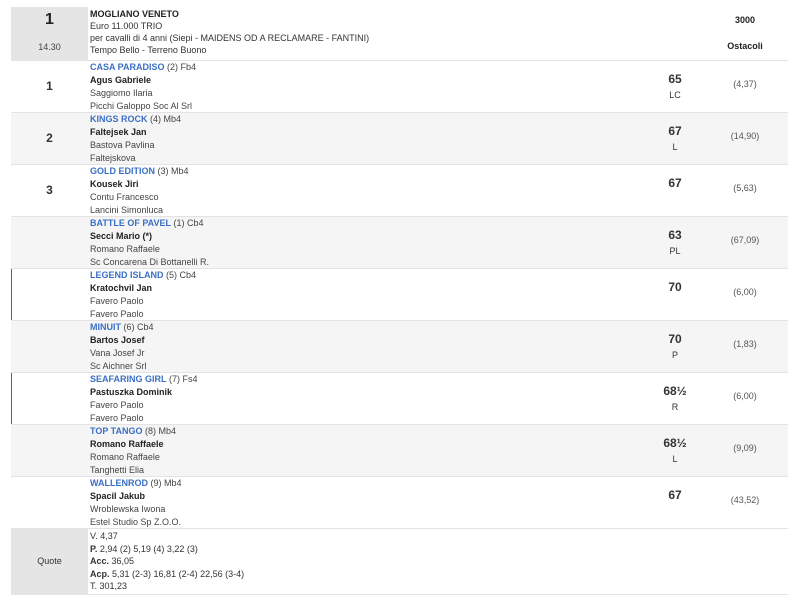 The width and height of the screenshot is (798, 607). I want to click on owner-name: Estel Studio Sp Z.O.O., so click(136, 522).